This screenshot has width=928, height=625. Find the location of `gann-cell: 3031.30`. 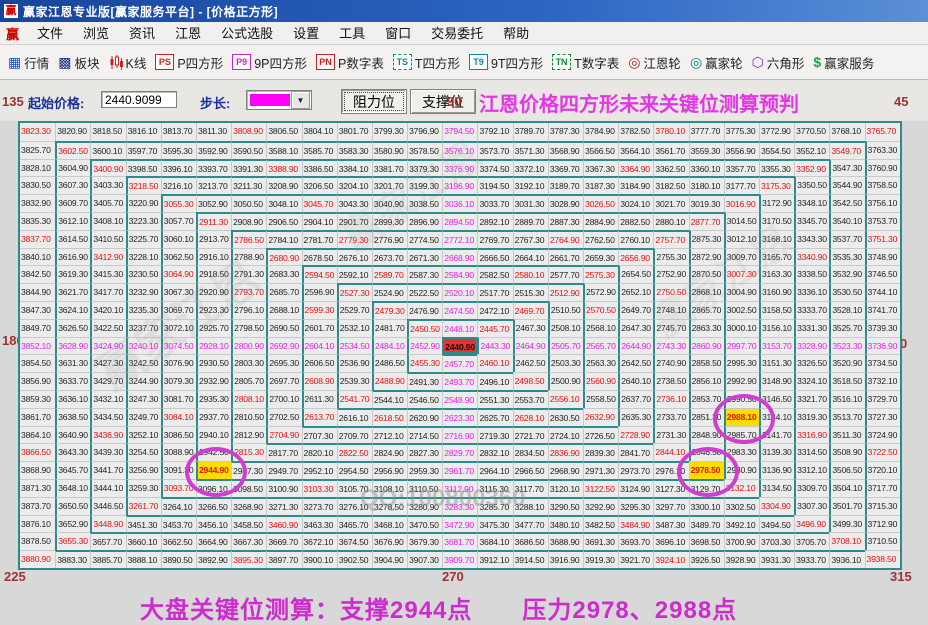

gann-cell: 3031.30 is located at coordinates (530, 203).